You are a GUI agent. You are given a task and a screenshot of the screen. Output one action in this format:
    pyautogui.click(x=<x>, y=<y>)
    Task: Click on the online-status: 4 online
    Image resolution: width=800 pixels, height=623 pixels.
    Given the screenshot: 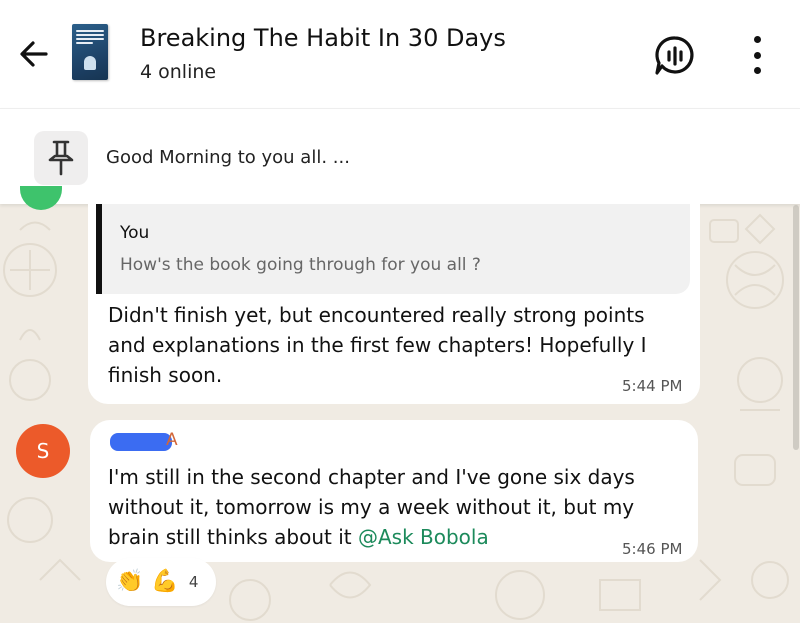 What is the action you would take?
    pyautogui.click(x=178, y=72)
    